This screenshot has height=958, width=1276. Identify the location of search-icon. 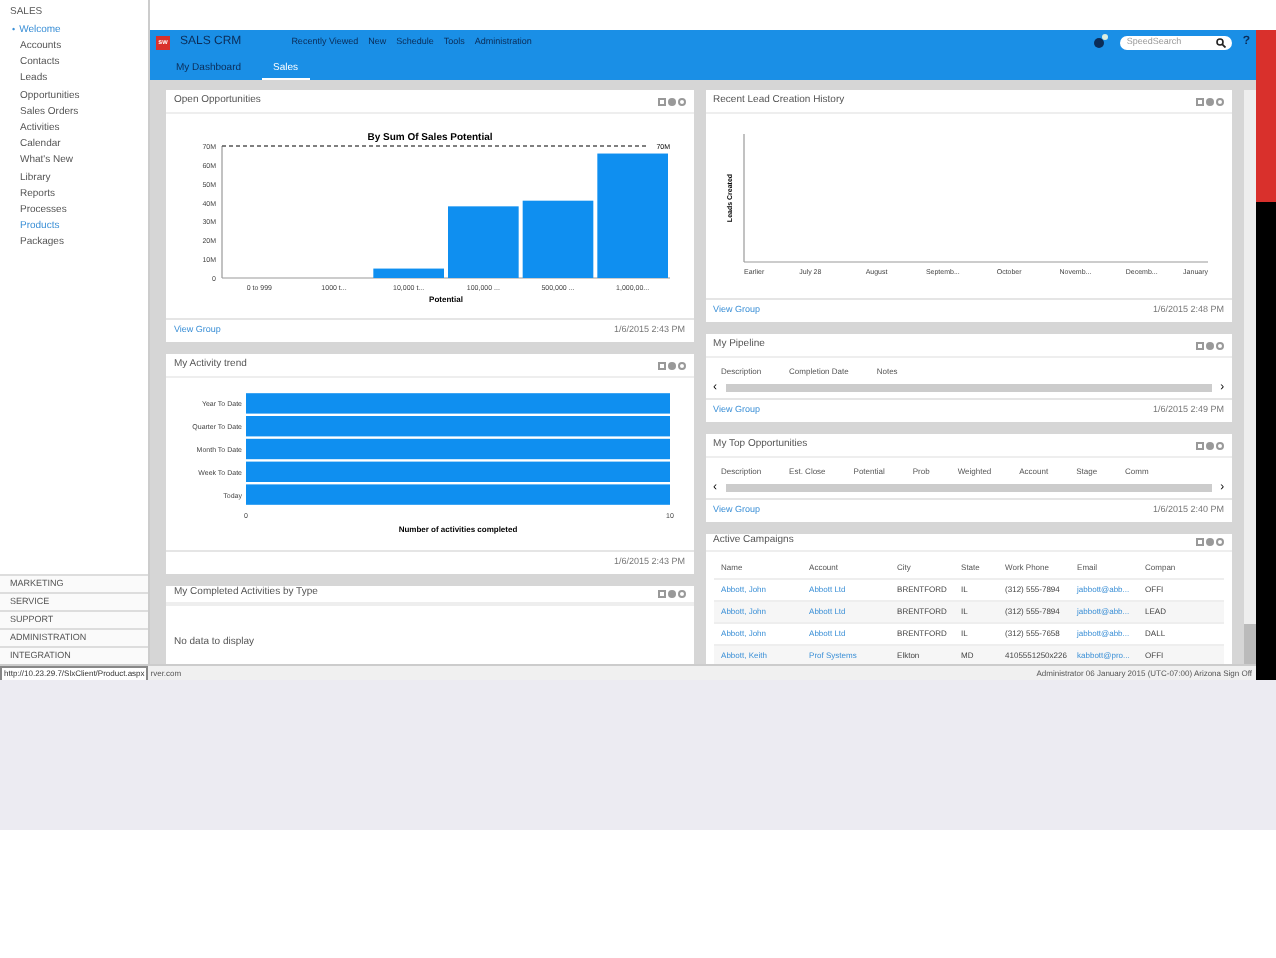
(1221, 43).